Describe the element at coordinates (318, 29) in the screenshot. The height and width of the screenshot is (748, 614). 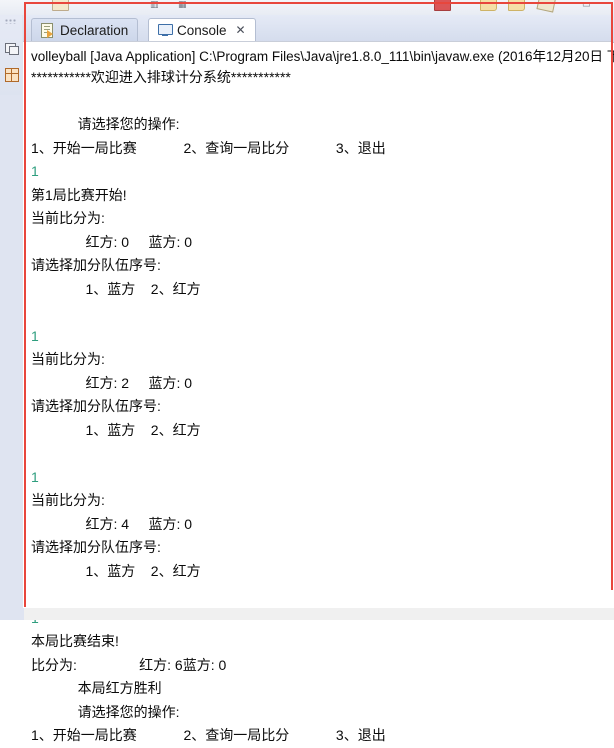
I see `view-tab-bar: Declaration Console ✕` at that location.